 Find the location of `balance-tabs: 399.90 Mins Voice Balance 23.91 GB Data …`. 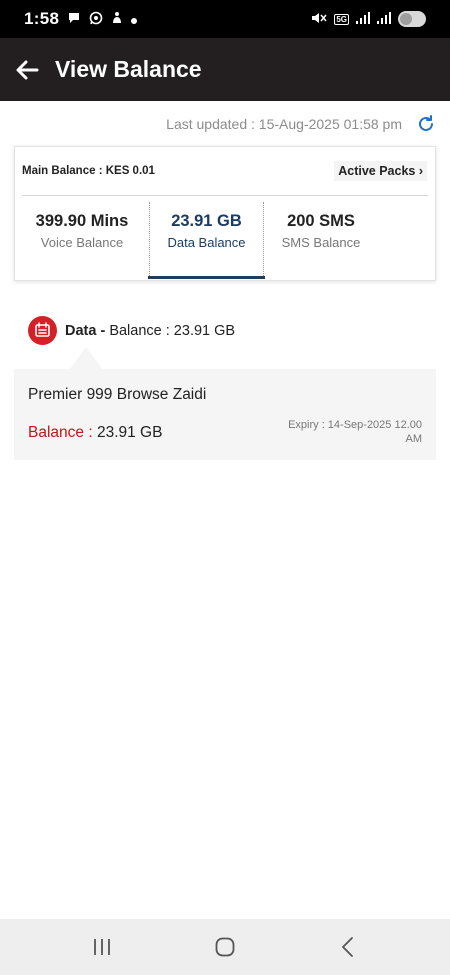

balance-tabs: 399.90 Mins Voice Balance 23.91 GB Data … is located at coordinates (225, 237).